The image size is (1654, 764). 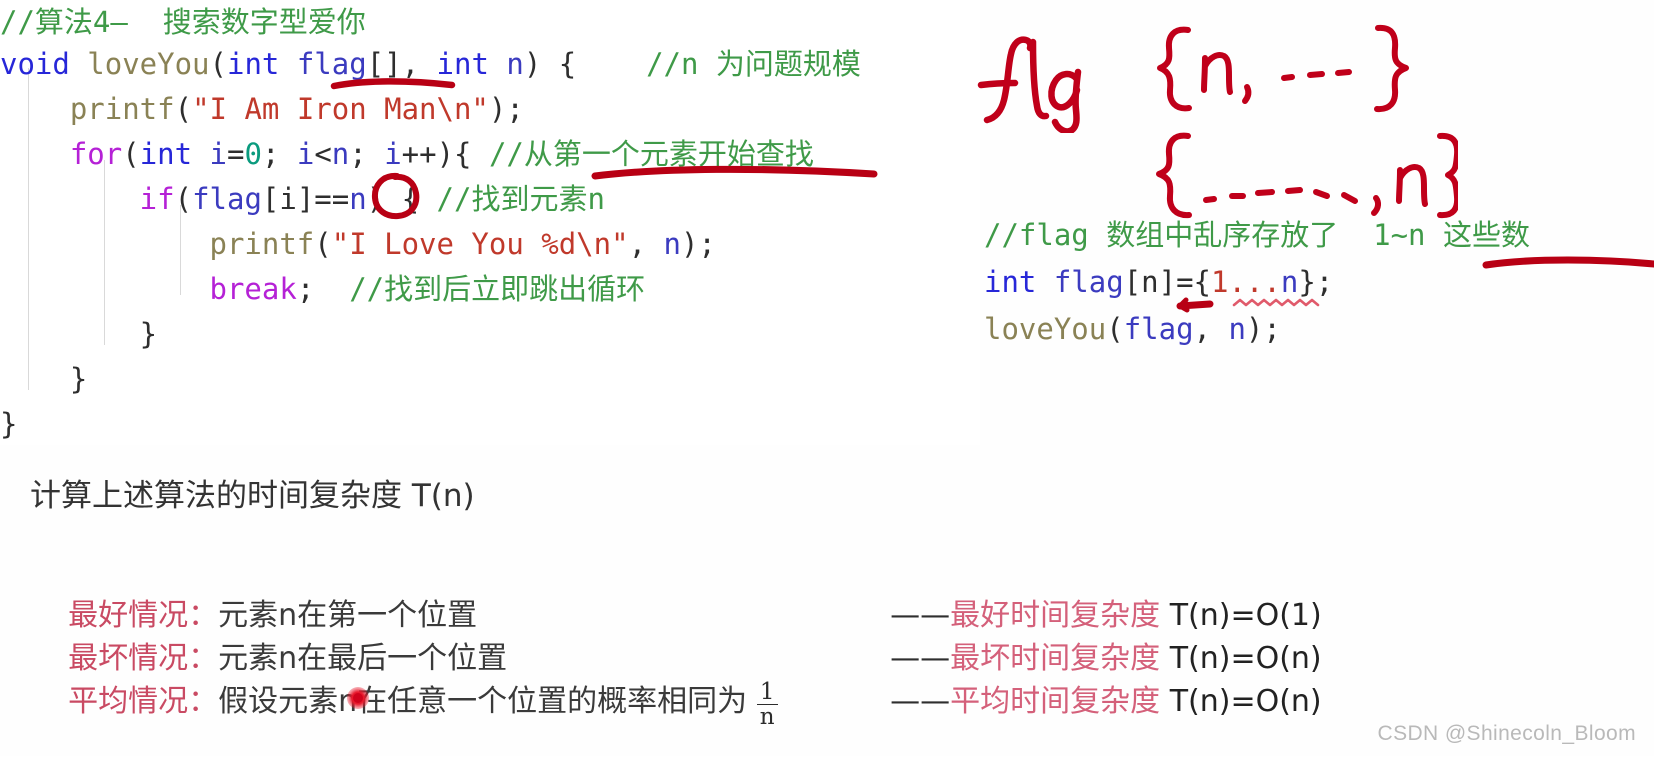 I want to click on case-body-average: 假设元素n在任意一个位置的概率相同为, so click(x=487, y=701).